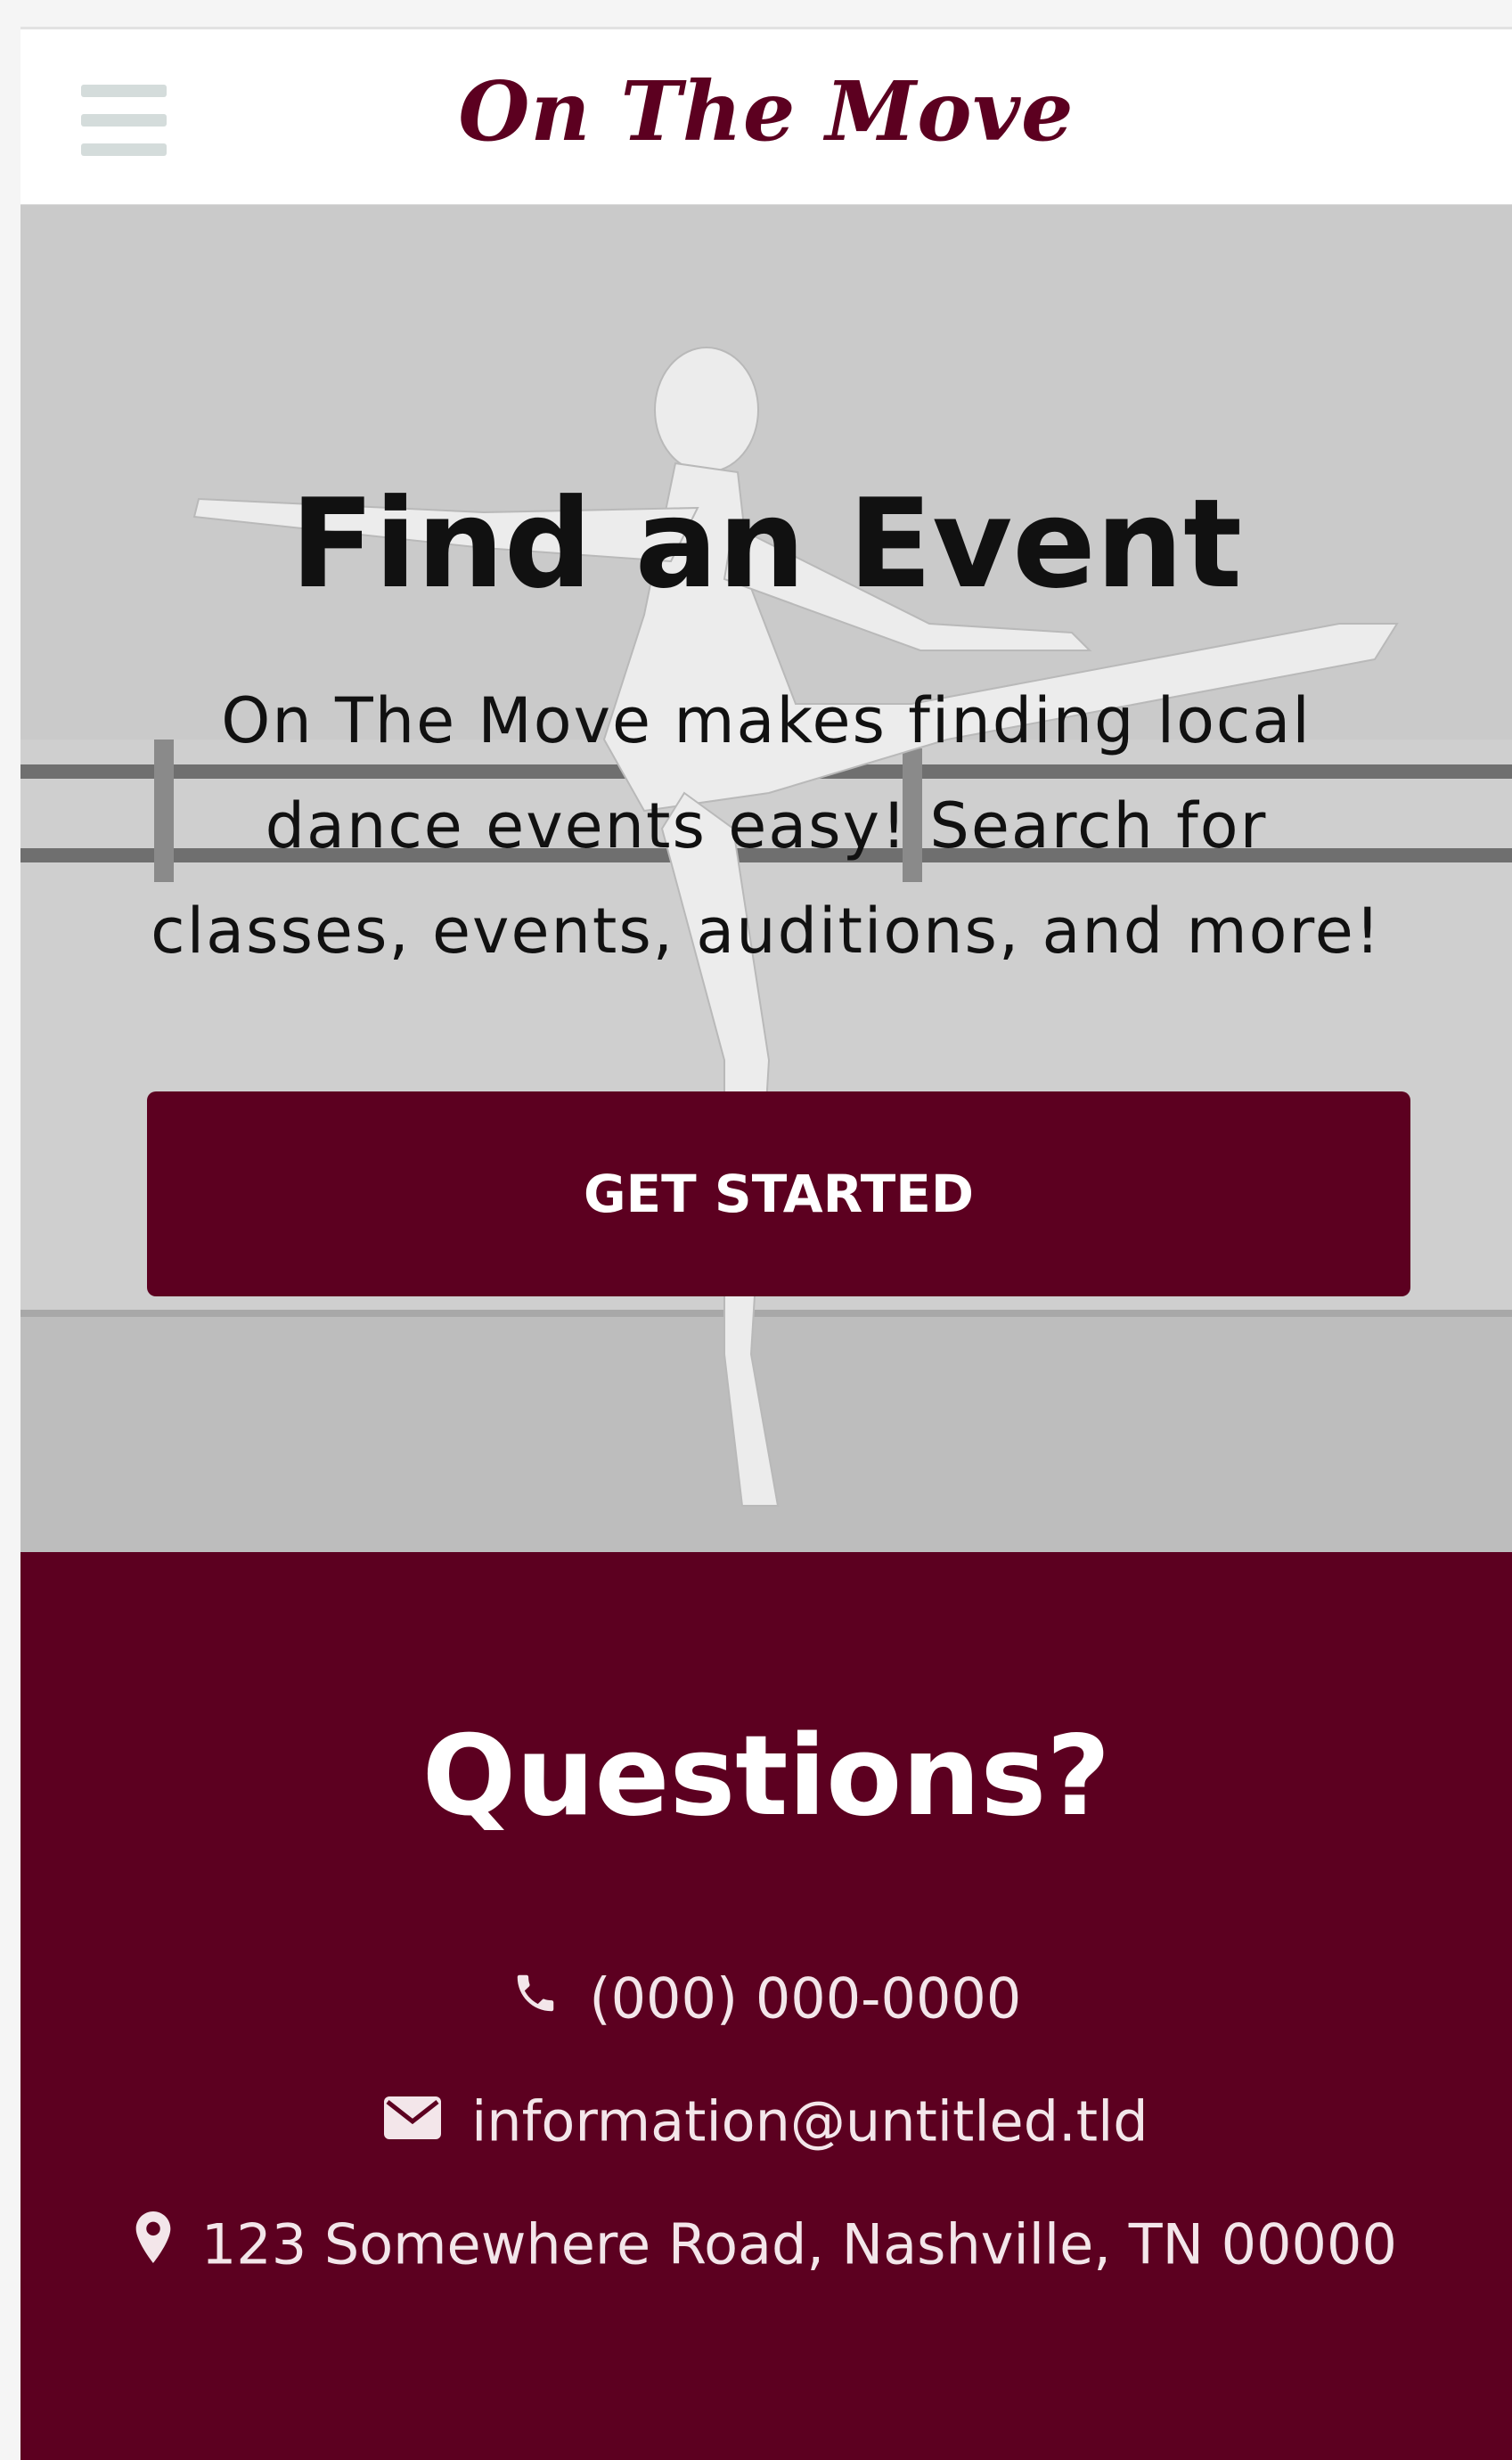  I want to click on hero-title: Find an Event, so click(766, 544).